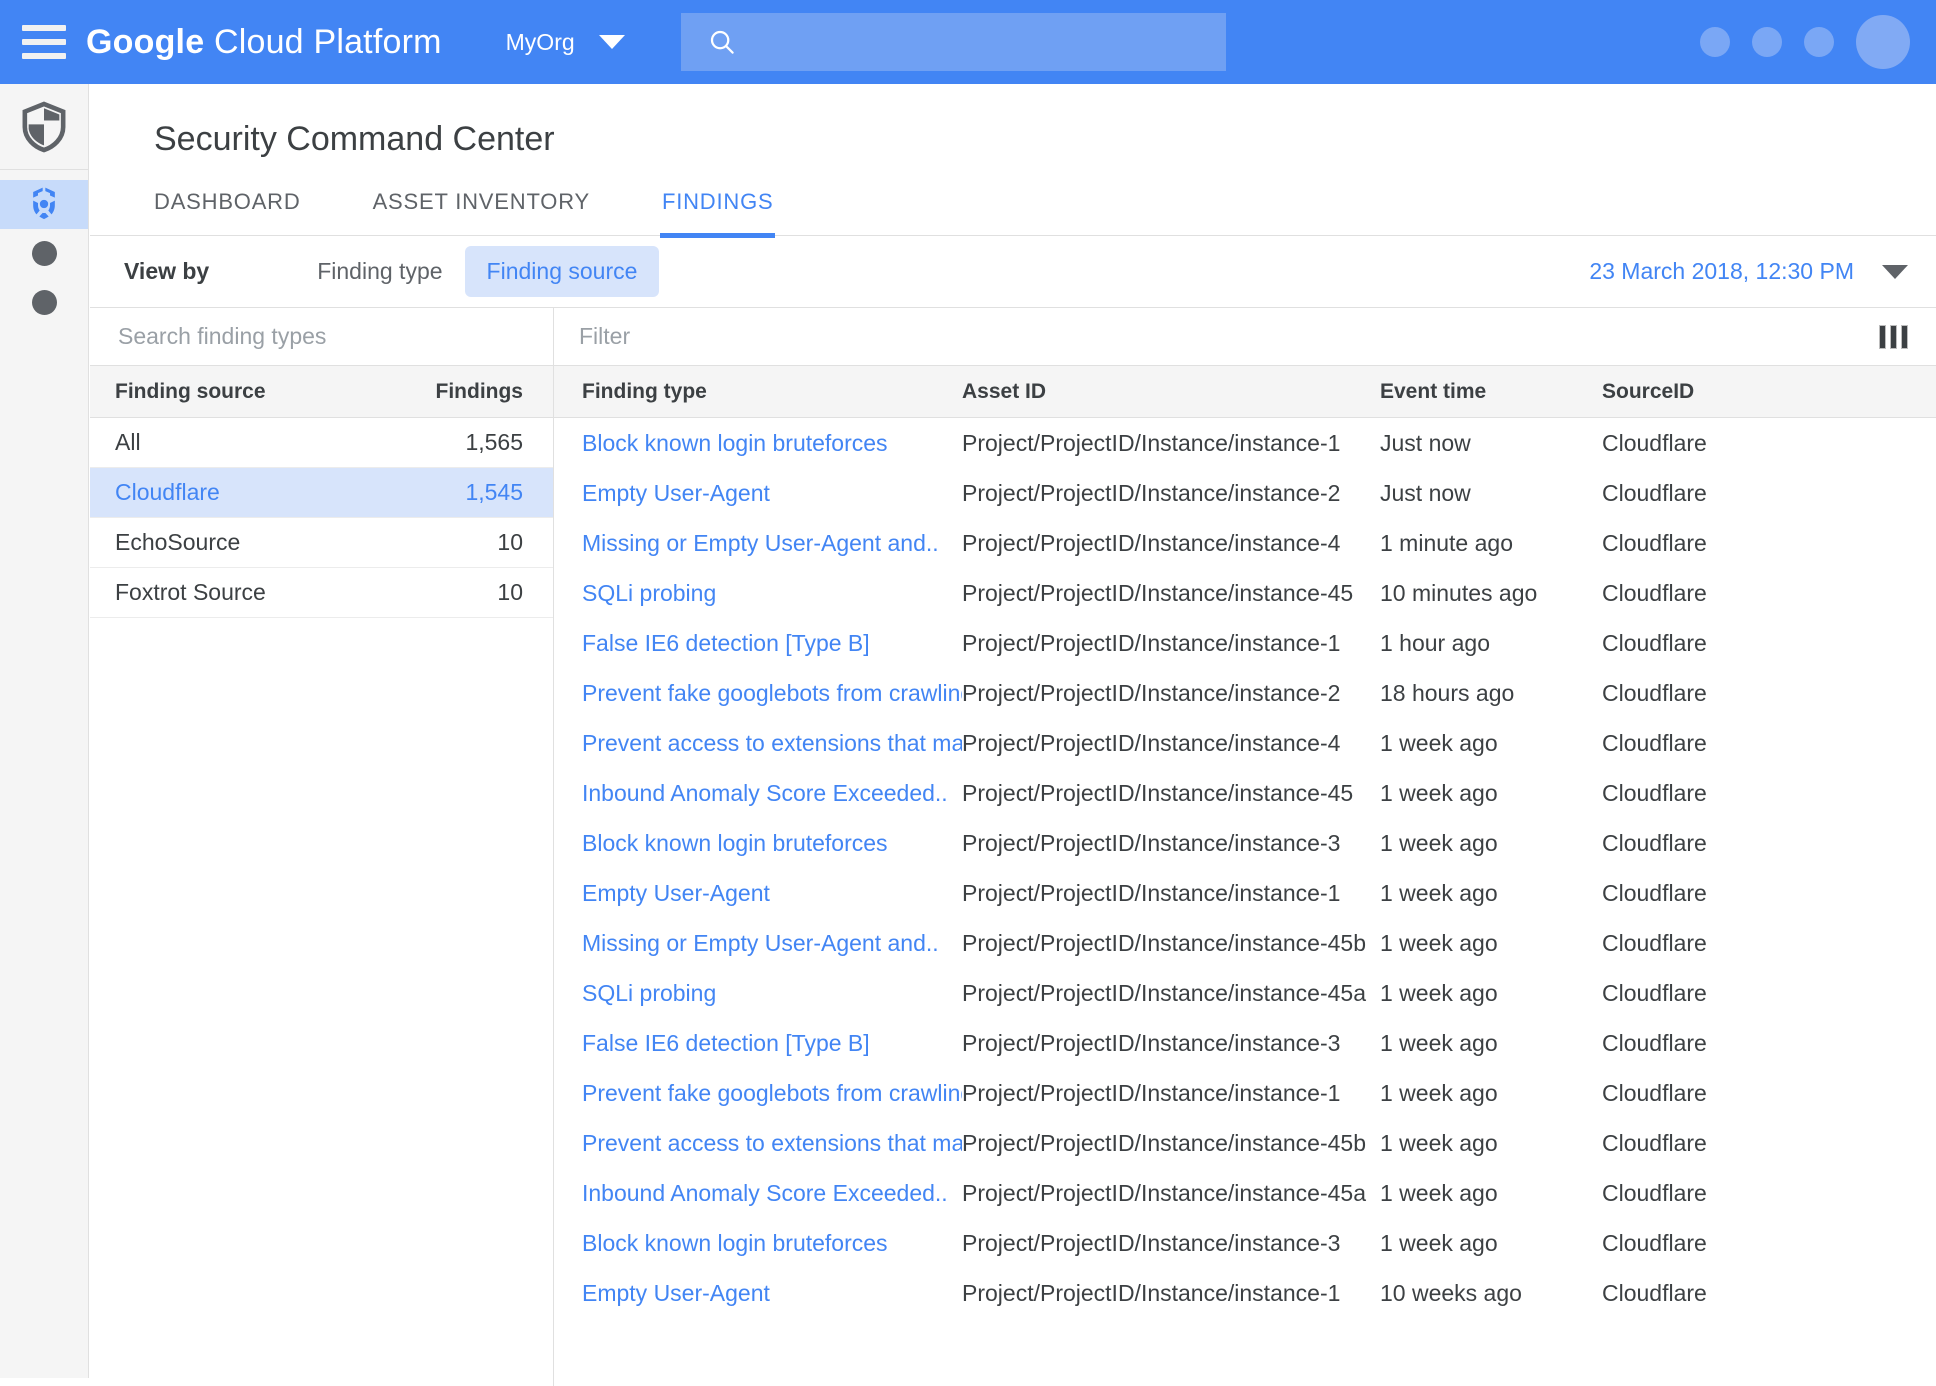 The width and height of the screenshot is (1936, 1386). Describe the element at coordinates (1893, 336) in the screenshot. I see `columns-icon` at that location.